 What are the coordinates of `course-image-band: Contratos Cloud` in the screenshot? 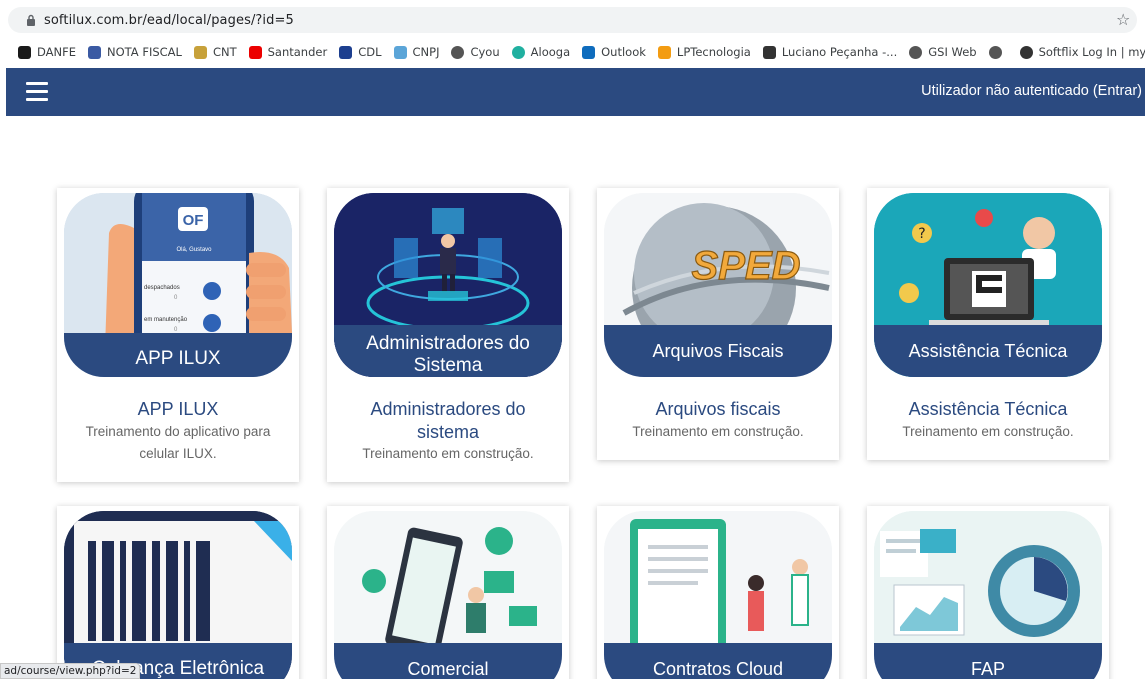 It's located at (718, 661).